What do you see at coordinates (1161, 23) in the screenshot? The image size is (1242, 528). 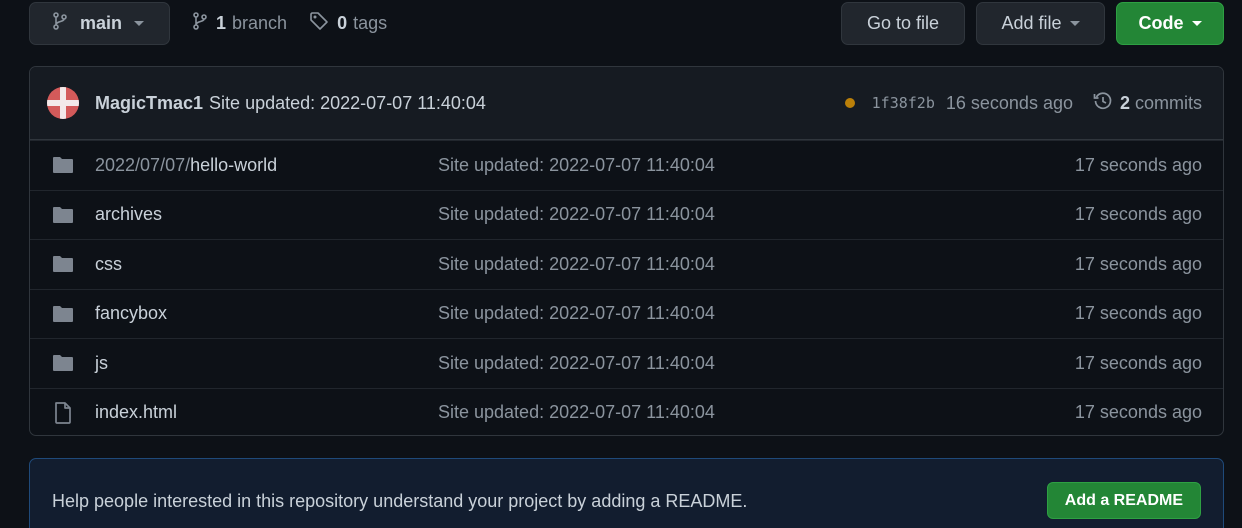 I see `code-label: Code` at bounding box center [1161, 23].